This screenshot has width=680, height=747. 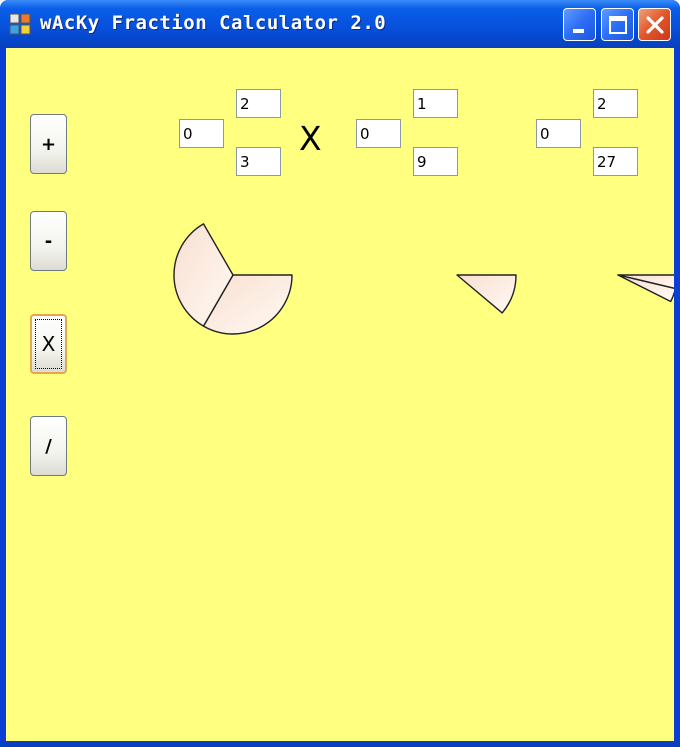 What do you see at coordinates (558, 133) in the screenshot?
I see `result-whole-output` at bounding box center [558, 133].